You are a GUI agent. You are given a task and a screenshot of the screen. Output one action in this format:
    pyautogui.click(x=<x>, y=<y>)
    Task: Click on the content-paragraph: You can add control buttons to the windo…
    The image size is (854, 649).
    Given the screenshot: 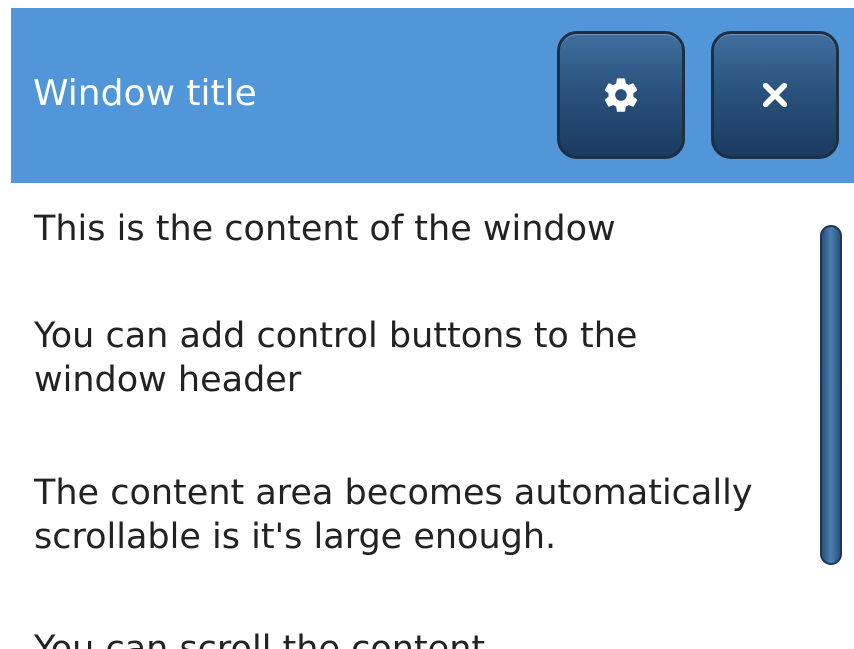 What is the action you would take?
    pyautogui.click(x=336, y=358)
    